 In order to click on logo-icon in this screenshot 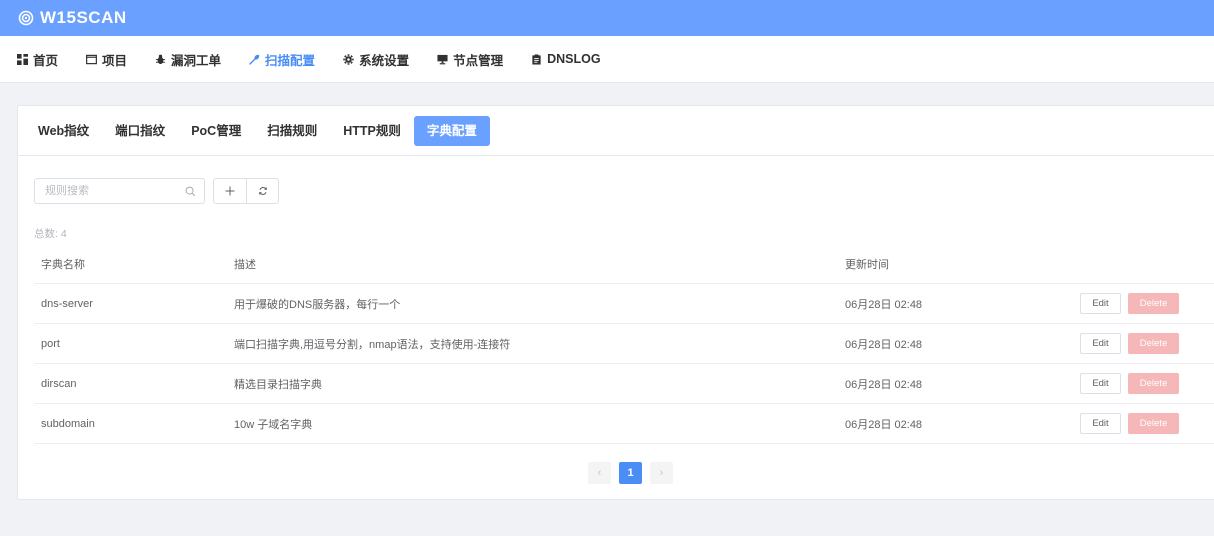, I will do `click(26, 18)`.